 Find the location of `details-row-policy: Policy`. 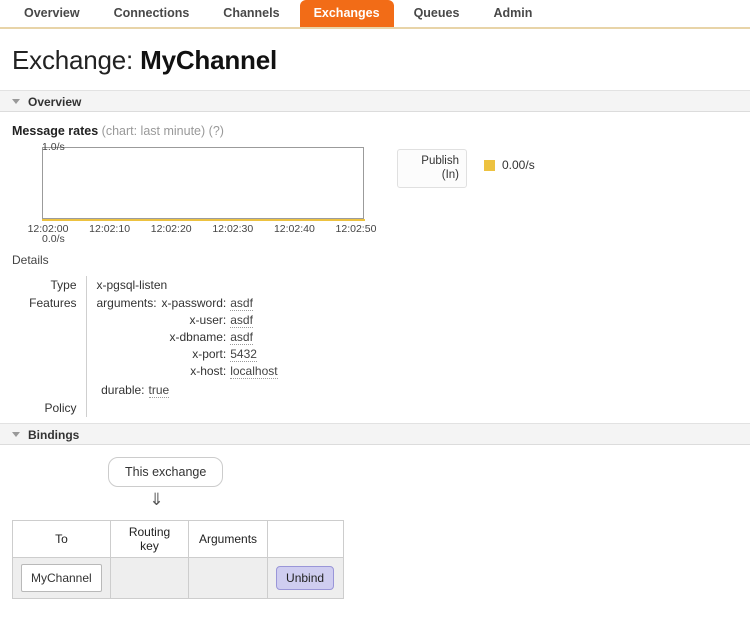

details-row-policy: Policy is located at coordinates (145, 408).